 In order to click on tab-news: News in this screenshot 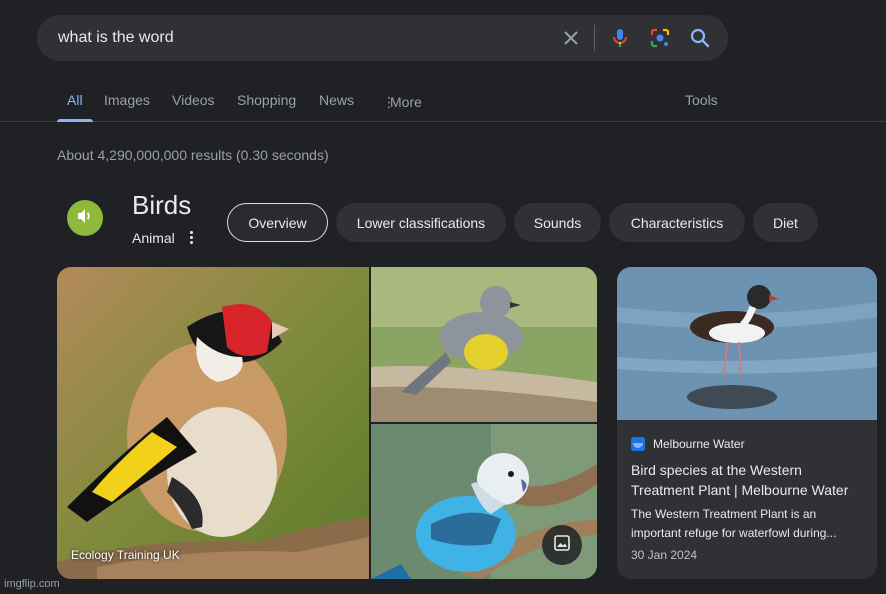, I will do `click(336, 102)`.